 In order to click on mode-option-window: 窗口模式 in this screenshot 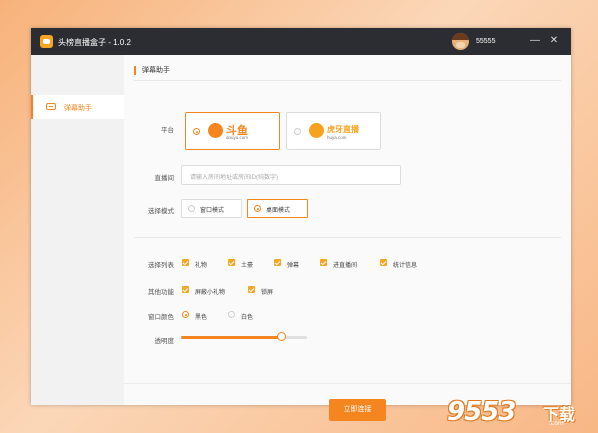, I will do `click(211, 208)`.